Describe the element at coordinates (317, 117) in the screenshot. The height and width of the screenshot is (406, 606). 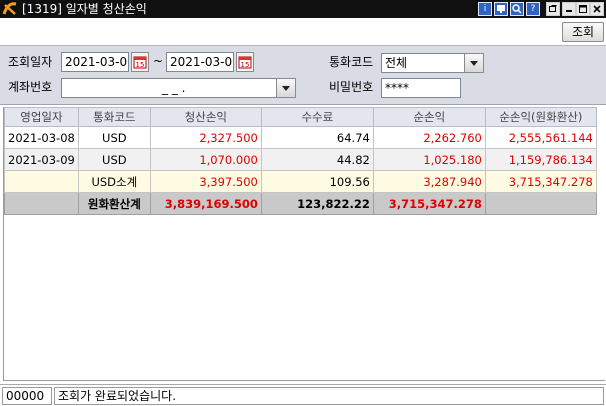
I see `column-header-fee: 수수료` at that location.